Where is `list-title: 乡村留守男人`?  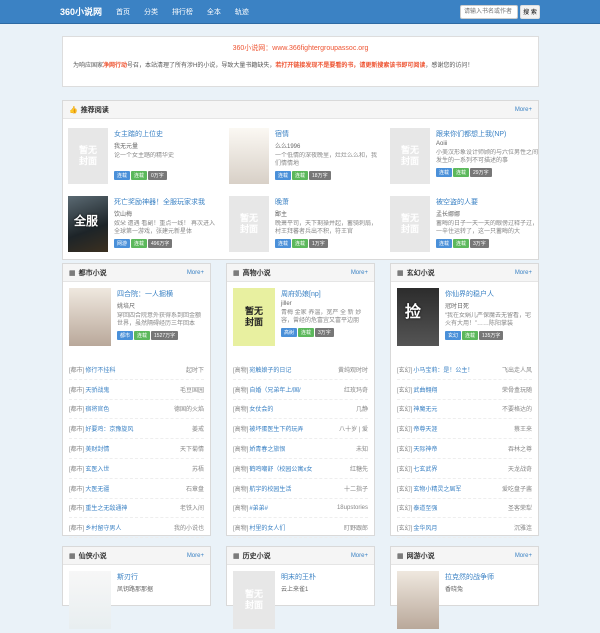 list-title: 乡村留守男人 is located at coordinates (129, 527).